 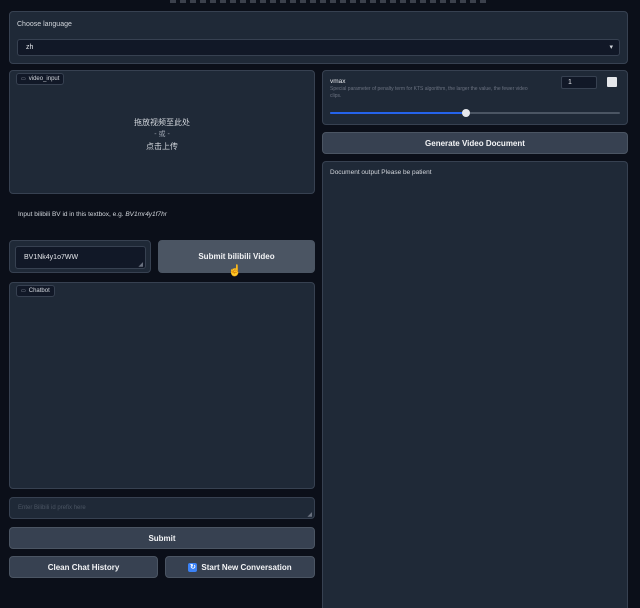 What do you see at coordinates (35, 291) in the screenshot?
I see `chatbot-tag: ▭ Chatbot` at bounding box center [35, 291].